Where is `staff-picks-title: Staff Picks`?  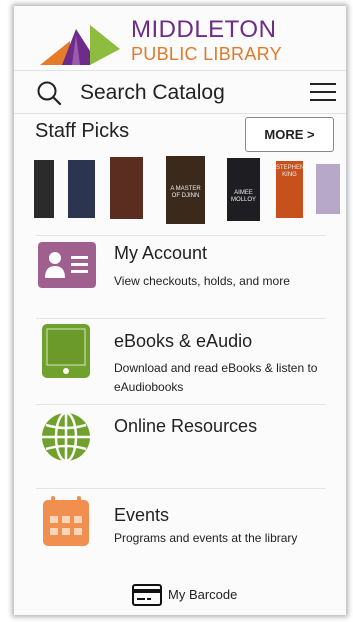
staff-picks-title: Staff Picks is located at coordinates (82, 131).